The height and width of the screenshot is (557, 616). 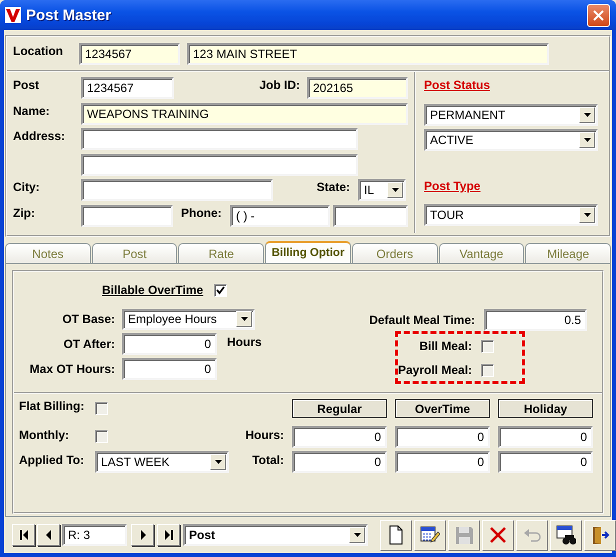 I want to click on new-button, so click(x=396, y=535).